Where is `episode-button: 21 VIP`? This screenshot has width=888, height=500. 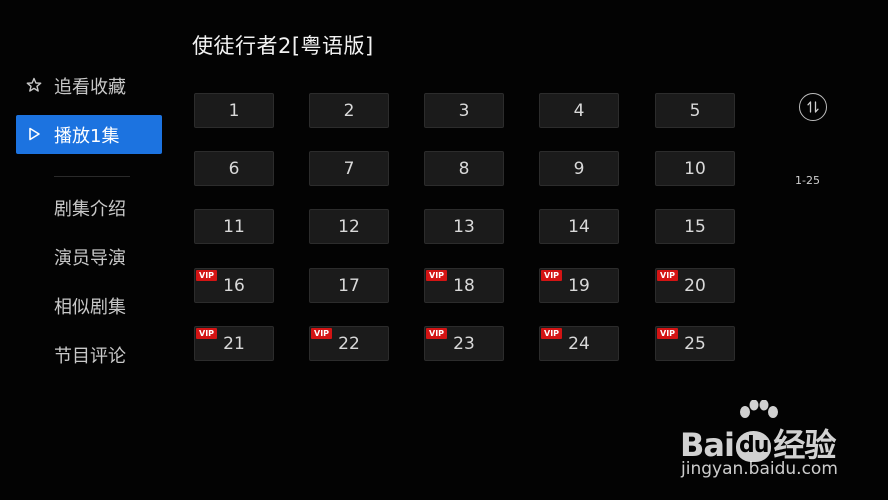
episode-button: 21 VIP is located at coordinates (234, 343).